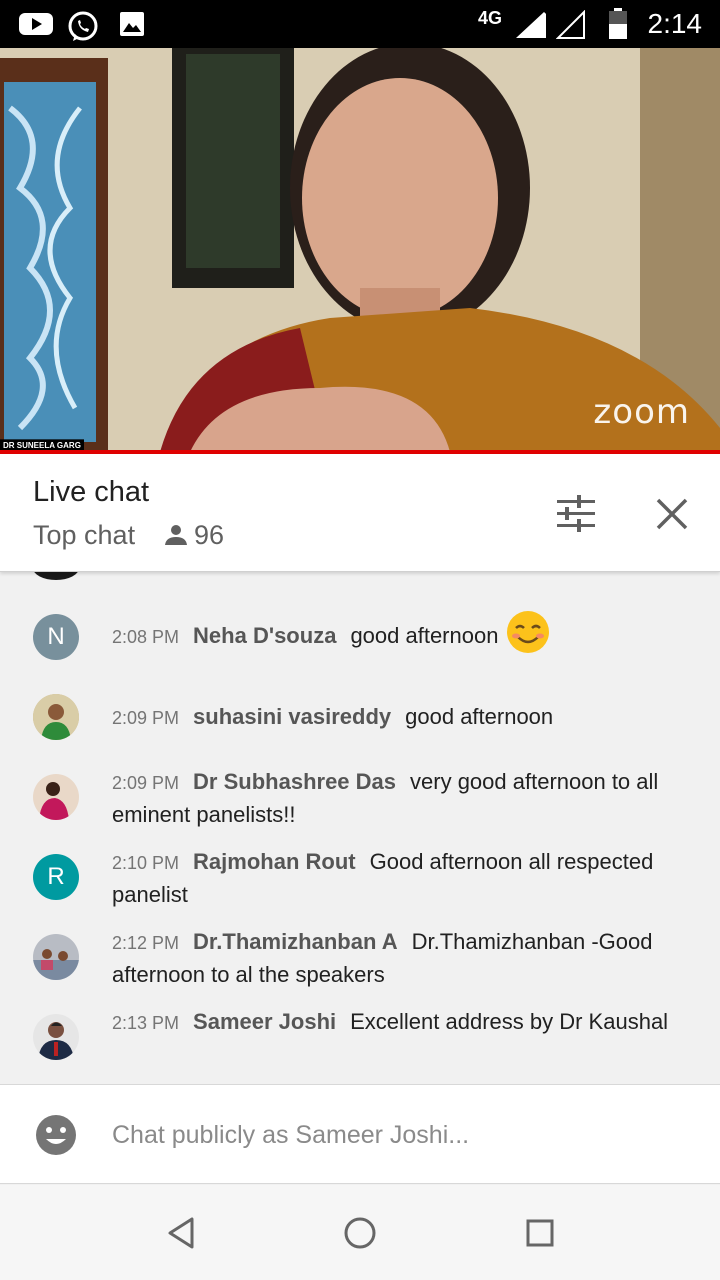 The image size is (720, 1280). I want to click on signal-secondary-icon, so click(570, 24).